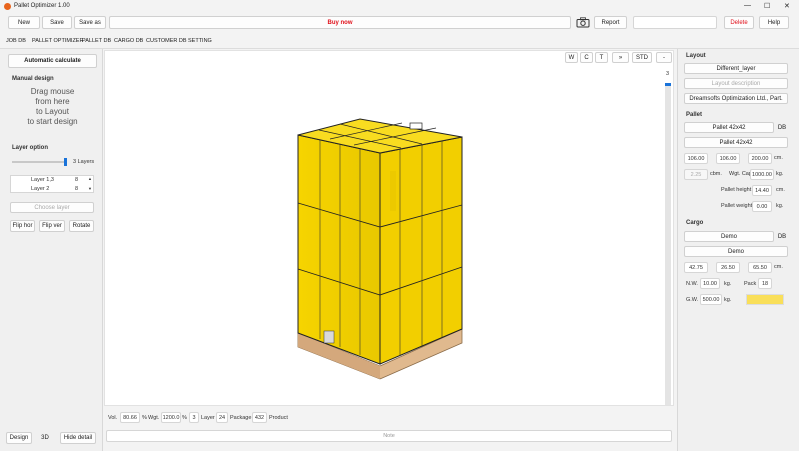 Image resolution: width=799 pixels, height=451 pixels. I want to click on layer-scrollbar, so click(668, 244).